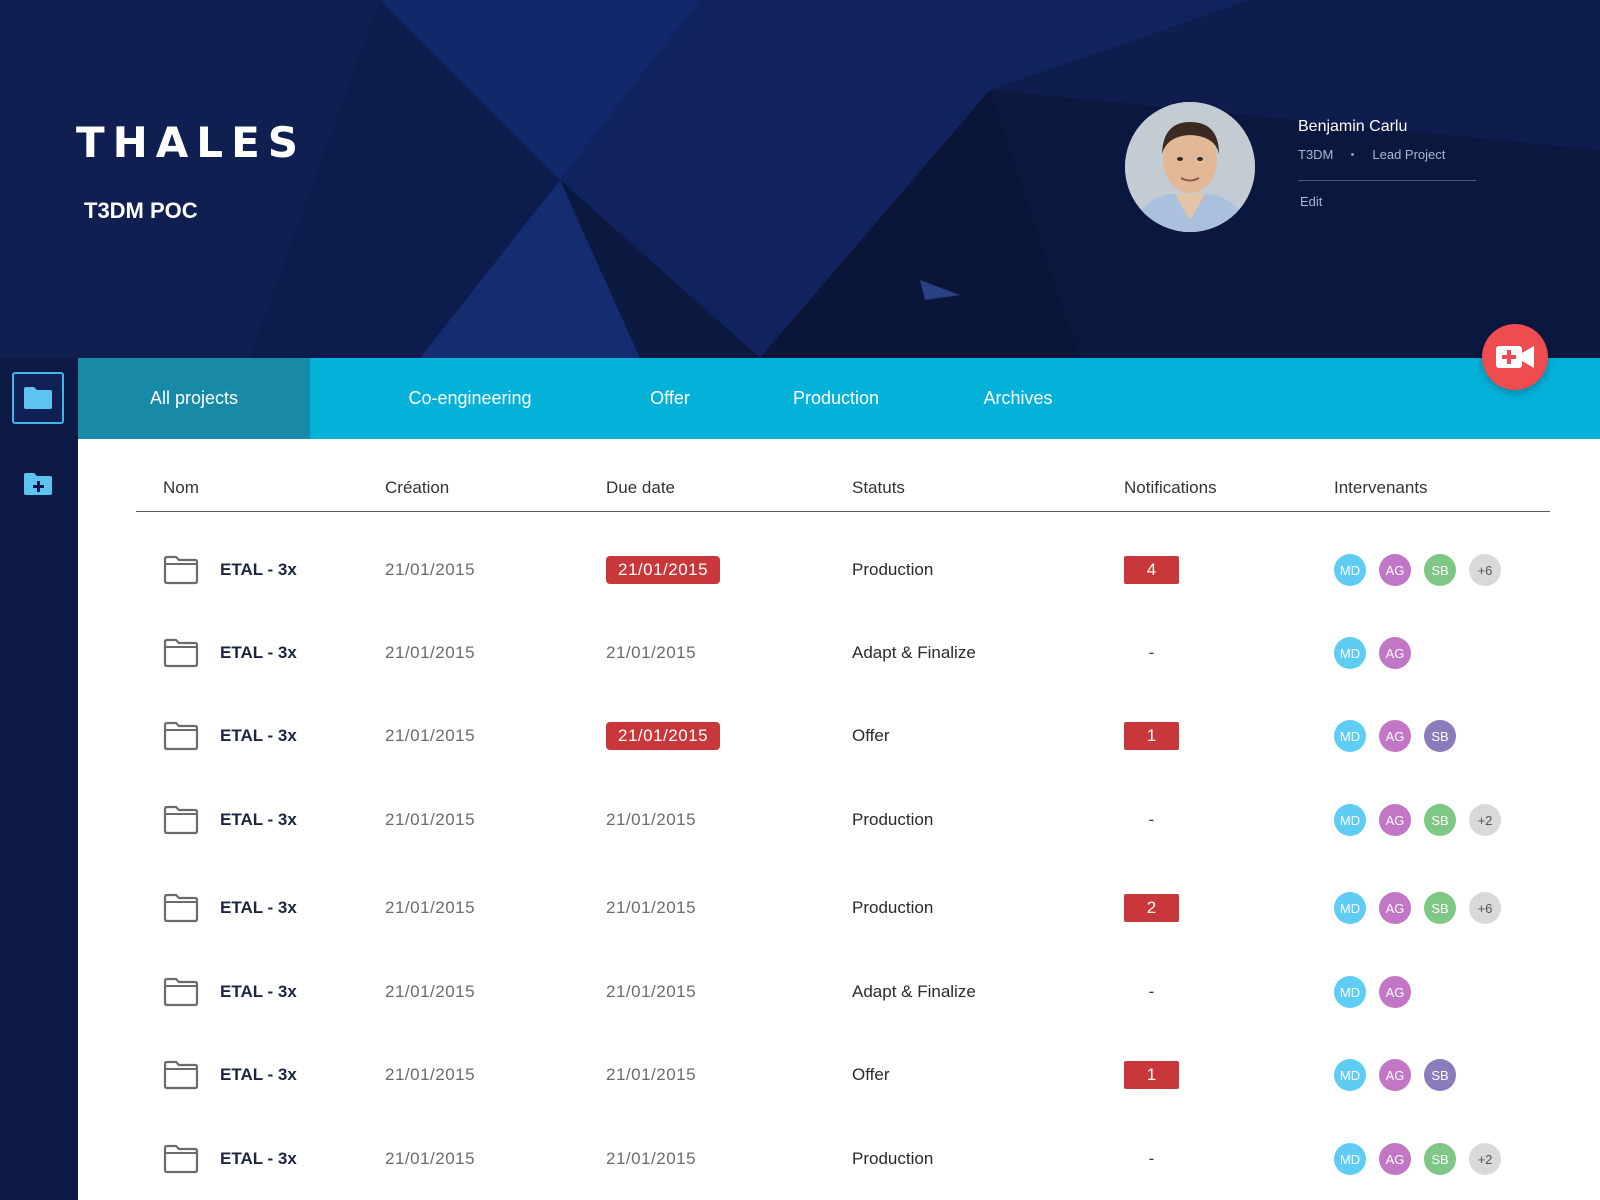 The image size is (1600, 1200). I want to click on tab-co-engineering: Co-engineering, so click(470, 398).